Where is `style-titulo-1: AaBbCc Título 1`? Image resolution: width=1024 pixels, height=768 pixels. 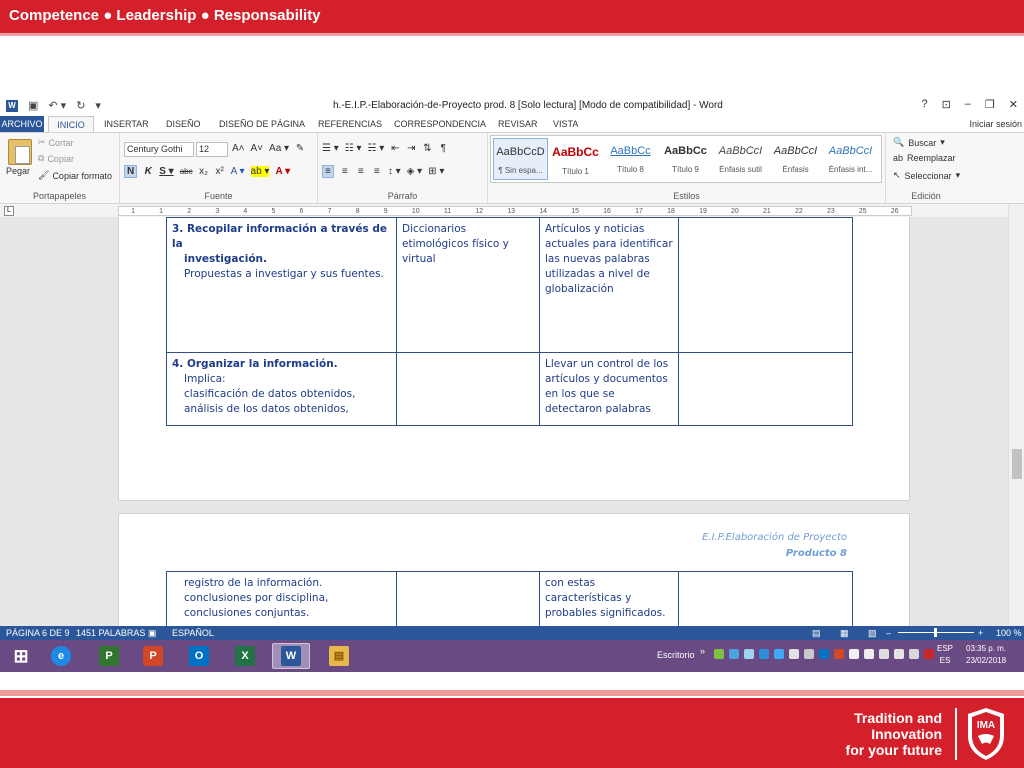 style-titulo-1: AaBbCc Título 1 is located at coordinates (575, 159).